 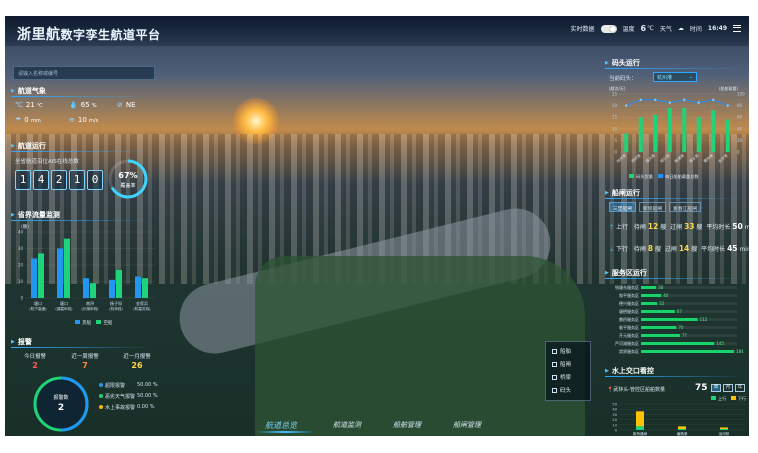 What do you see at coordinates (93, 323) in the screenshot?
I see `boundary-legend: 货船 空船` at bounding box center [93, 323].